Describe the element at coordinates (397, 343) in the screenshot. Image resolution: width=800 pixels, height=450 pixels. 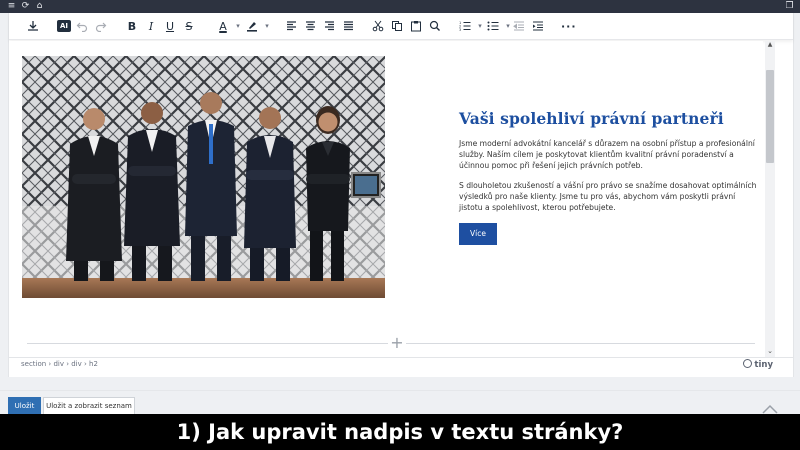
I see `add-section-icon: +` at that location.